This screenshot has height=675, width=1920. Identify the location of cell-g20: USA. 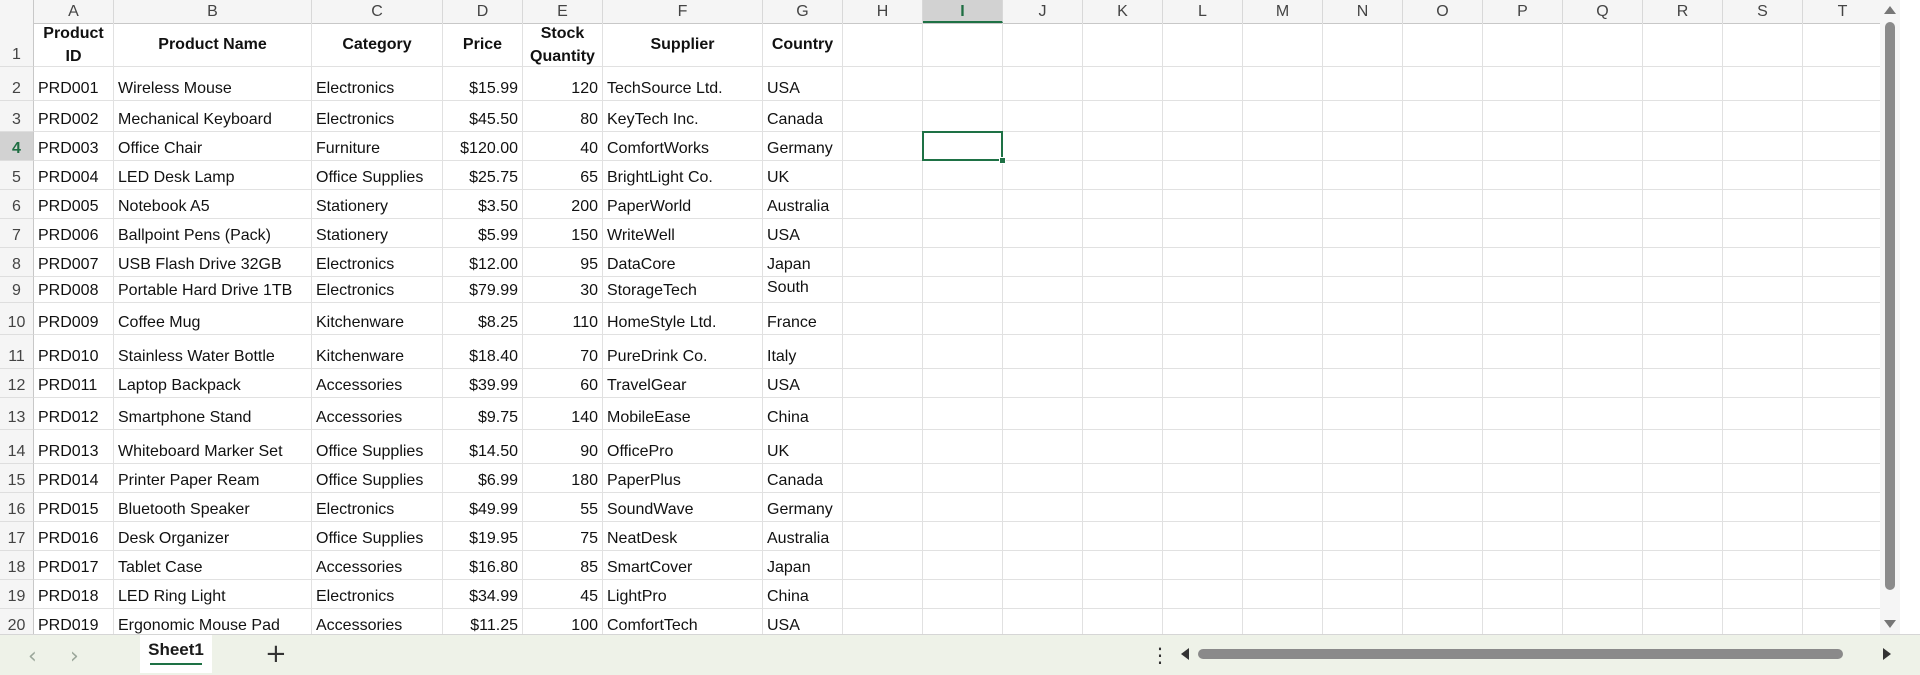
(803, 621).